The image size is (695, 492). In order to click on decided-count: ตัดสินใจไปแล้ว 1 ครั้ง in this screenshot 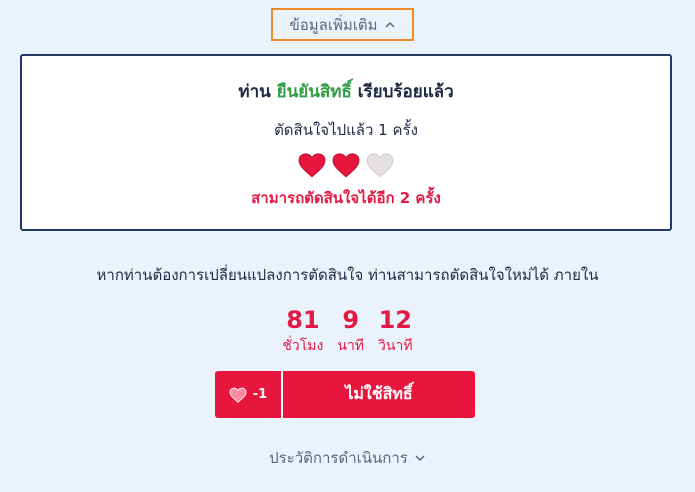, I will do `click(346, 130)`.